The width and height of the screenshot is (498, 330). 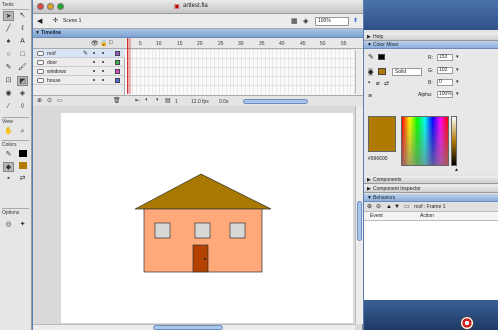 I want to click on subselect-tool-icon: ↖, so click(x=22, y=16).